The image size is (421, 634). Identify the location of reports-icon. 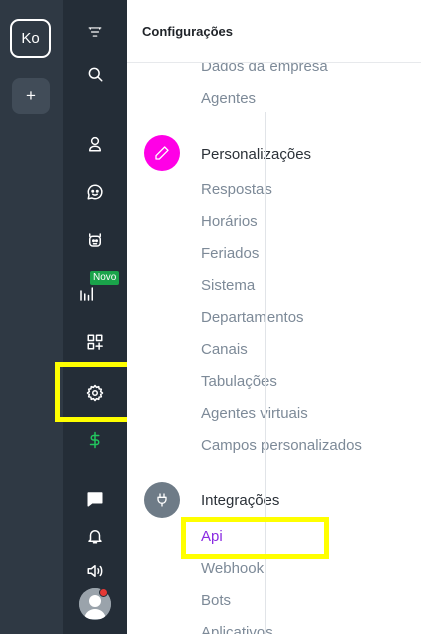
(87, 294).